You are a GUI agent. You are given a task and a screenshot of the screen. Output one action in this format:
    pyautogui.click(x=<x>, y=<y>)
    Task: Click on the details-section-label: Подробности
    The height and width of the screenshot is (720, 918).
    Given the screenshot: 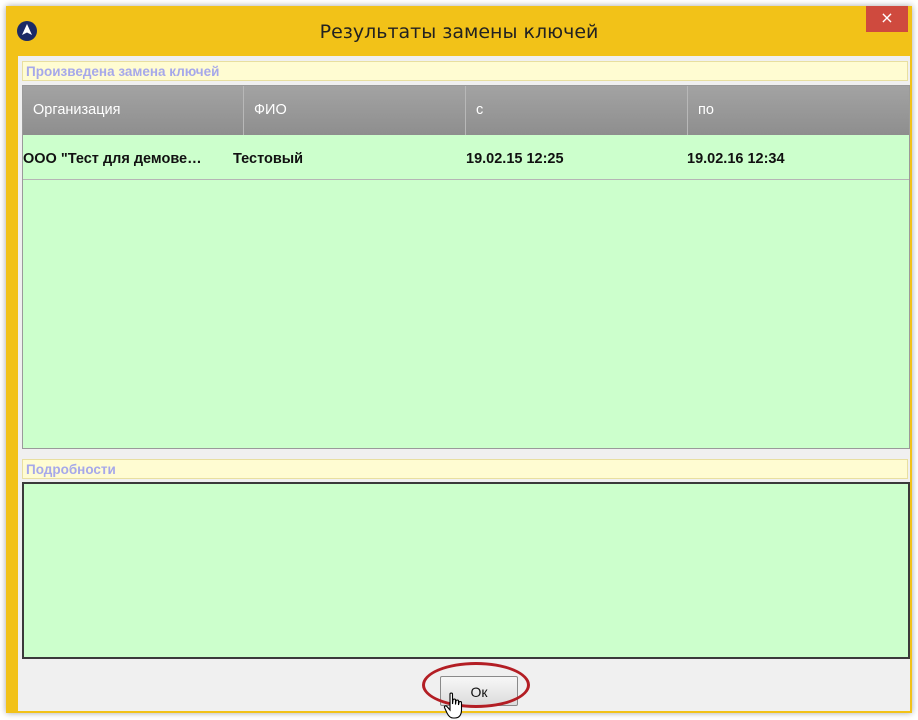 What is the action you would take?
    pyautogui.click(x=465, y=469)
    